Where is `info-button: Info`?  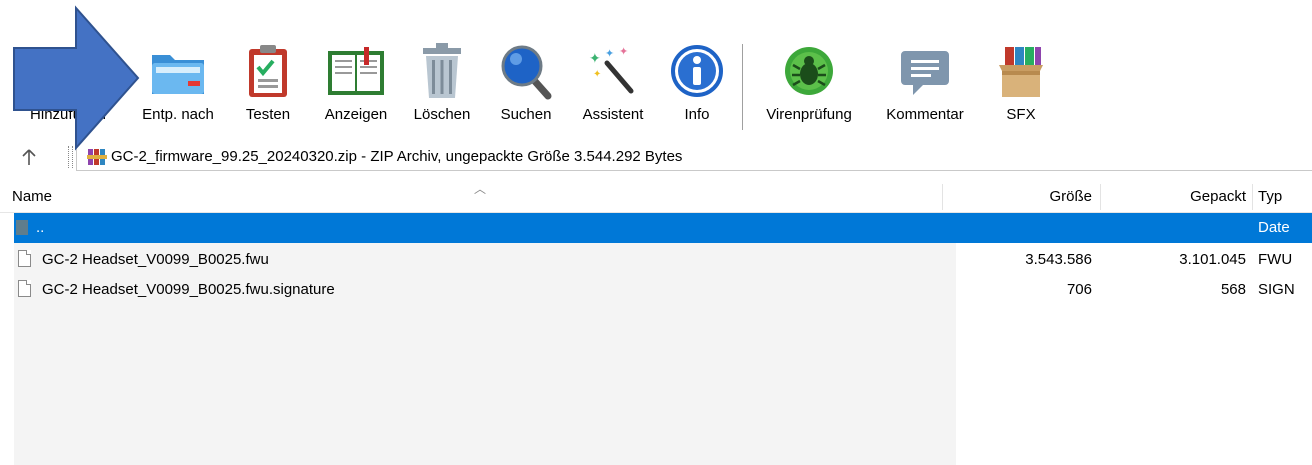
info-button: Info is located at coordinates (697, 86).